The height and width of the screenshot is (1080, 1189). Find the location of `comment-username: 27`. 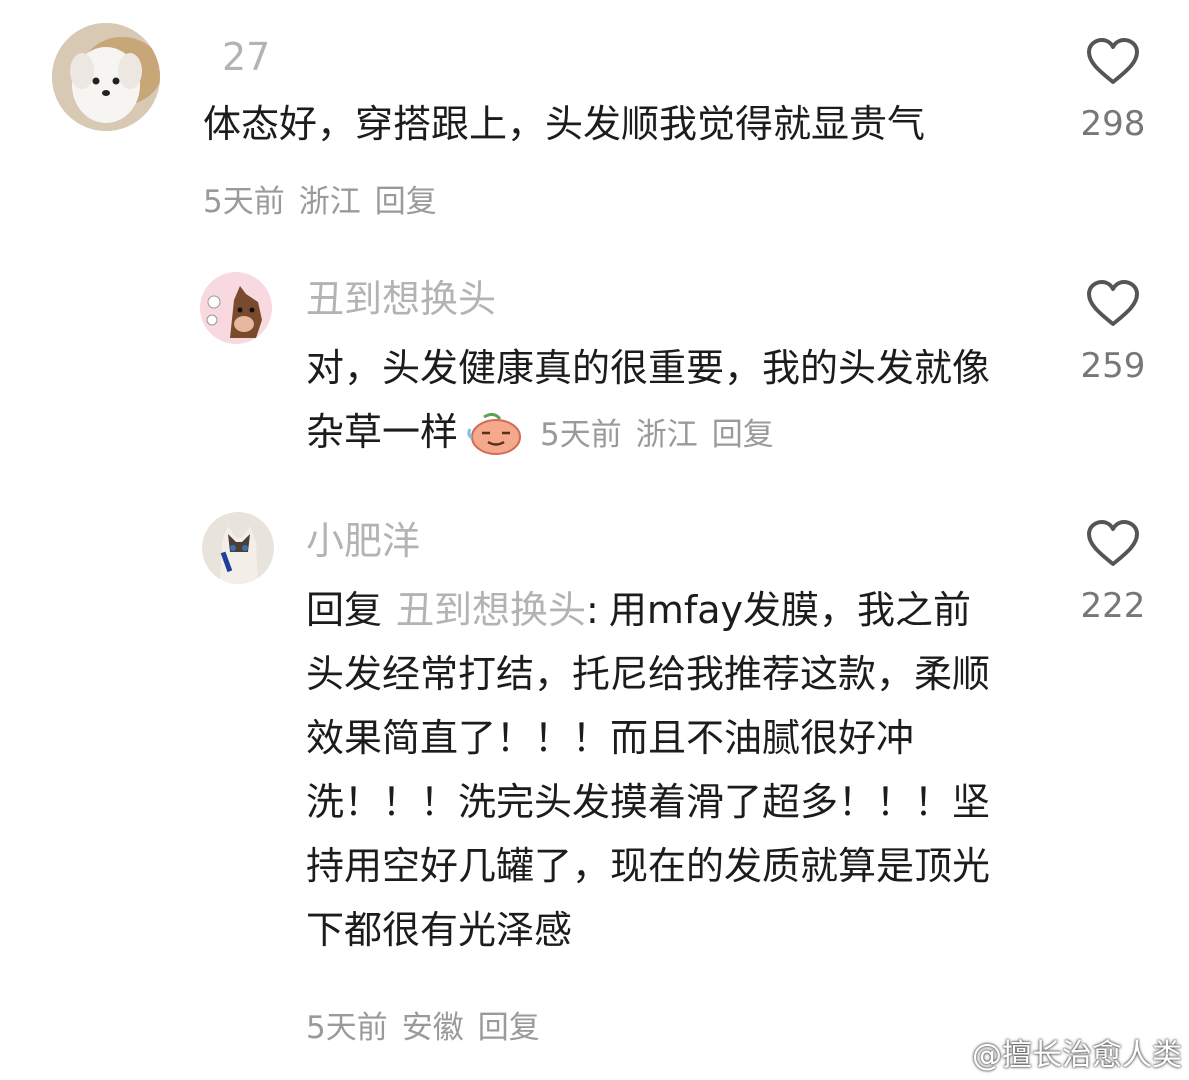

comment-username: 27 is located at coordinates (246, 57).